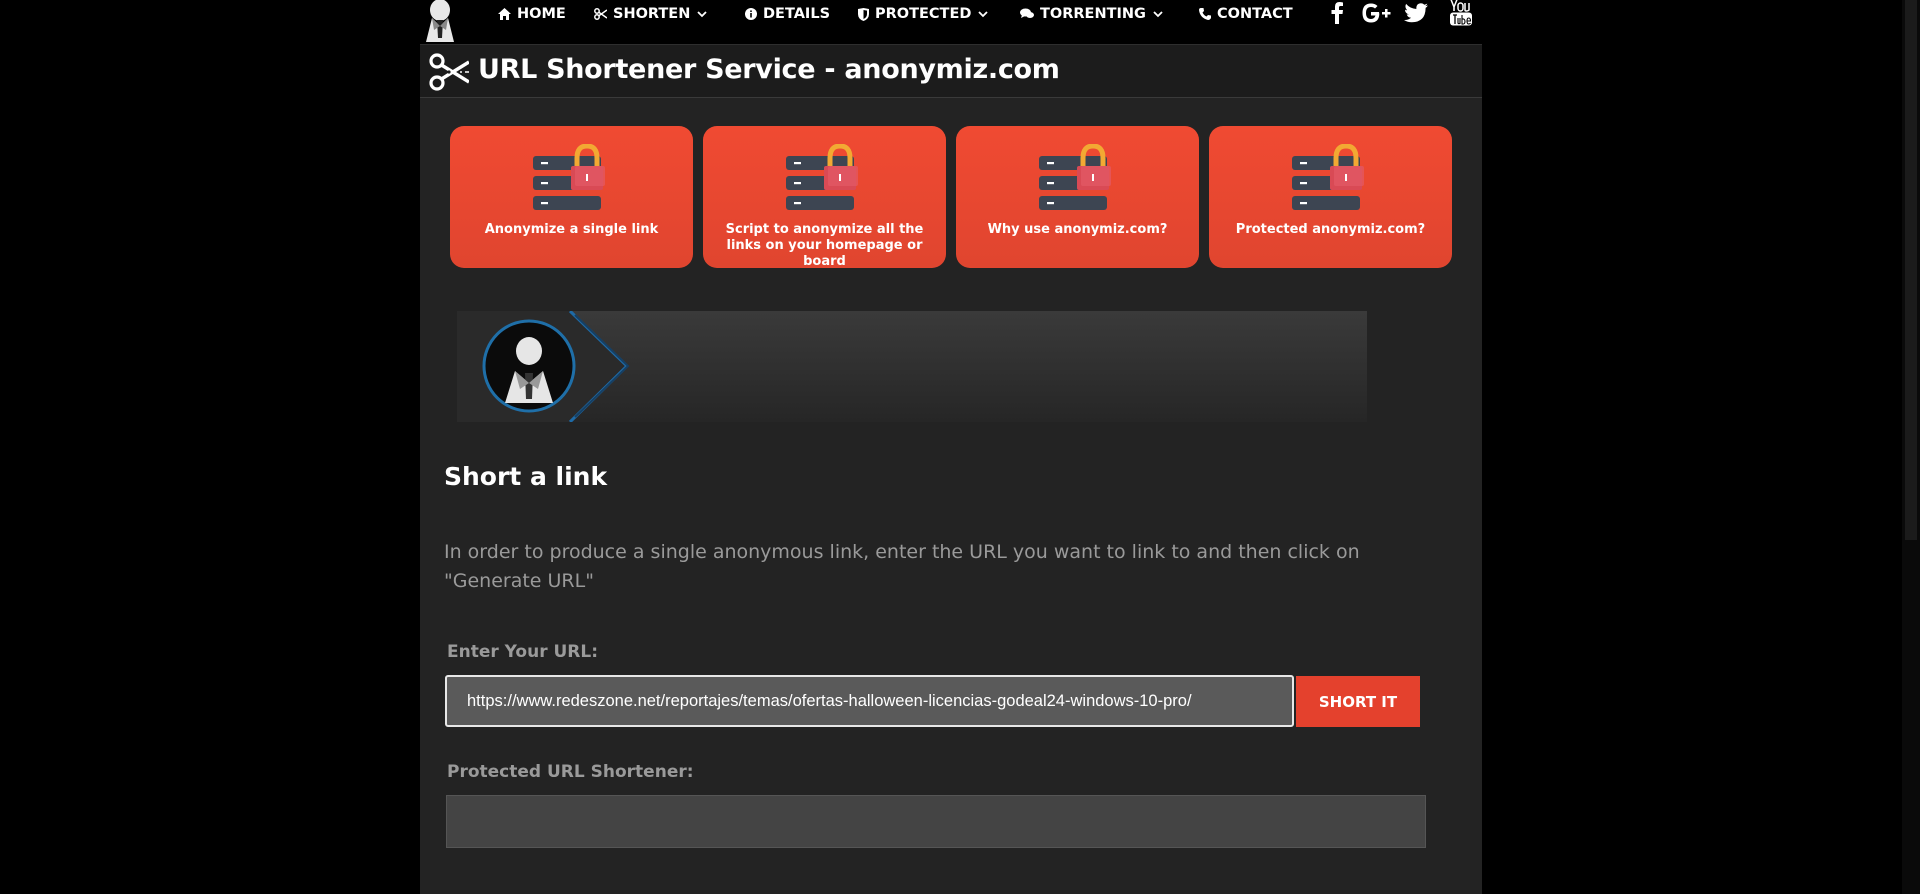 The height and width of the screenshot is (894, 1920). I want to click on google-plus-icon, so click(1377, 13).